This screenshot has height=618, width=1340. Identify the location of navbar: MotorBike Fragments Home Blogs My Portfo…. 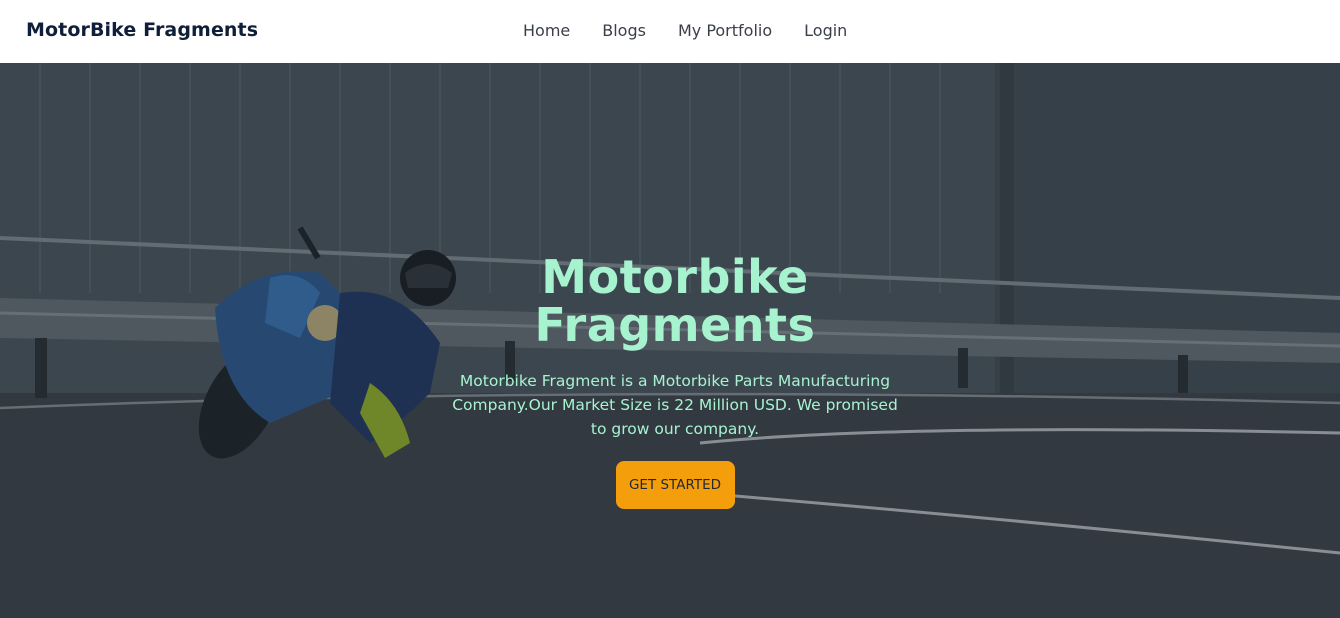
(670, 31).